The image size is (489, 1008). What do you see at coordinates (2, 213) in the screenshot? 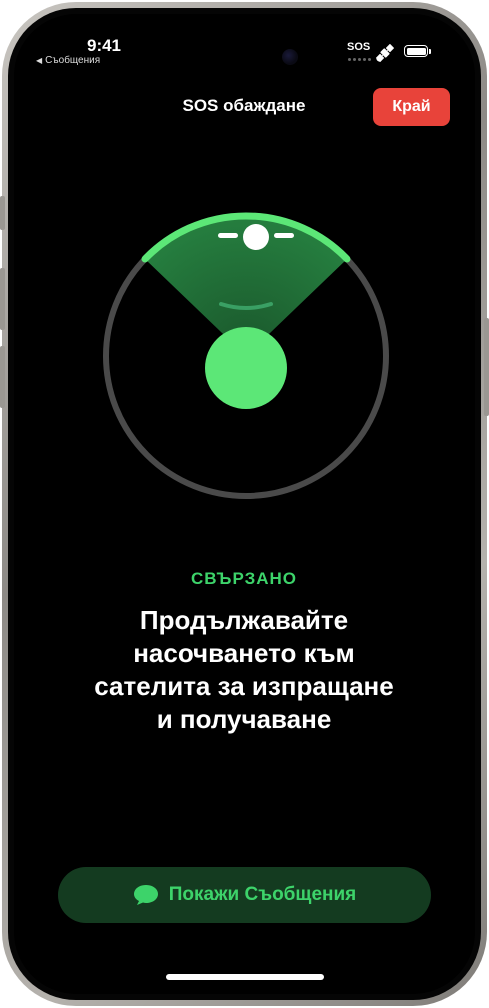
I see `action-button` at bounding box center [2, 213].